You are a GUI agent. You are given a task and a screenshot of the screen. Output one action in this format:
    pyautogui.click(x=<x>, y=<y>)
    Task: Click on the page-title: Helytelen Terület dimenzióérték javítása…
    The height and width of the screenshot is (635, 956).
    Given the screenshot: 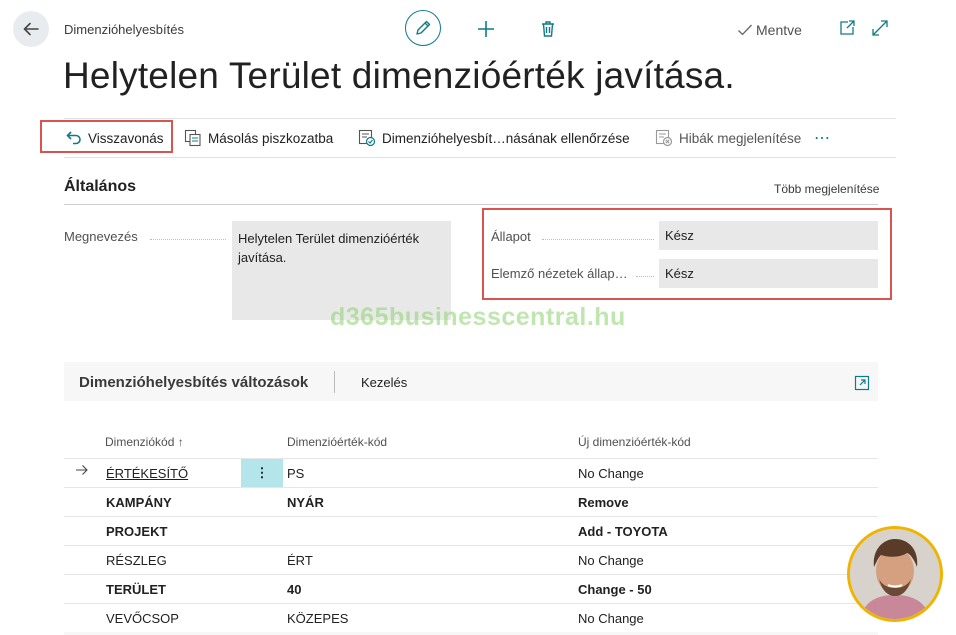 What is the action you would take?
    pyautogui.click(x=399, y=75)
    